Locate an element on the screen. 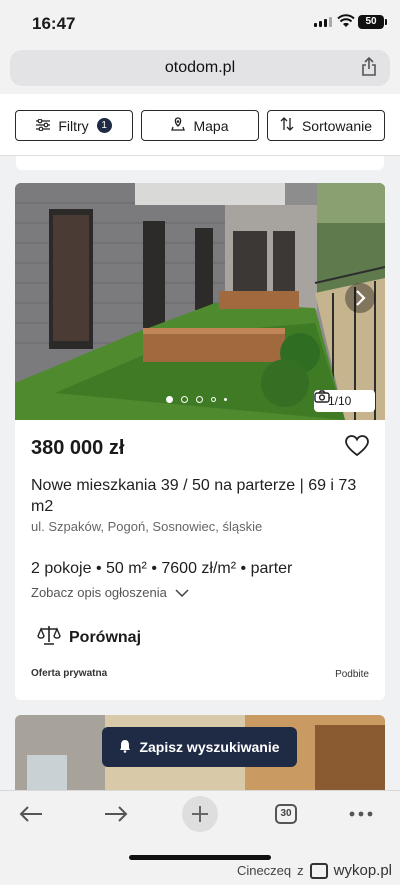  bumped-label: Podbite is located at coordinates (352, 674).